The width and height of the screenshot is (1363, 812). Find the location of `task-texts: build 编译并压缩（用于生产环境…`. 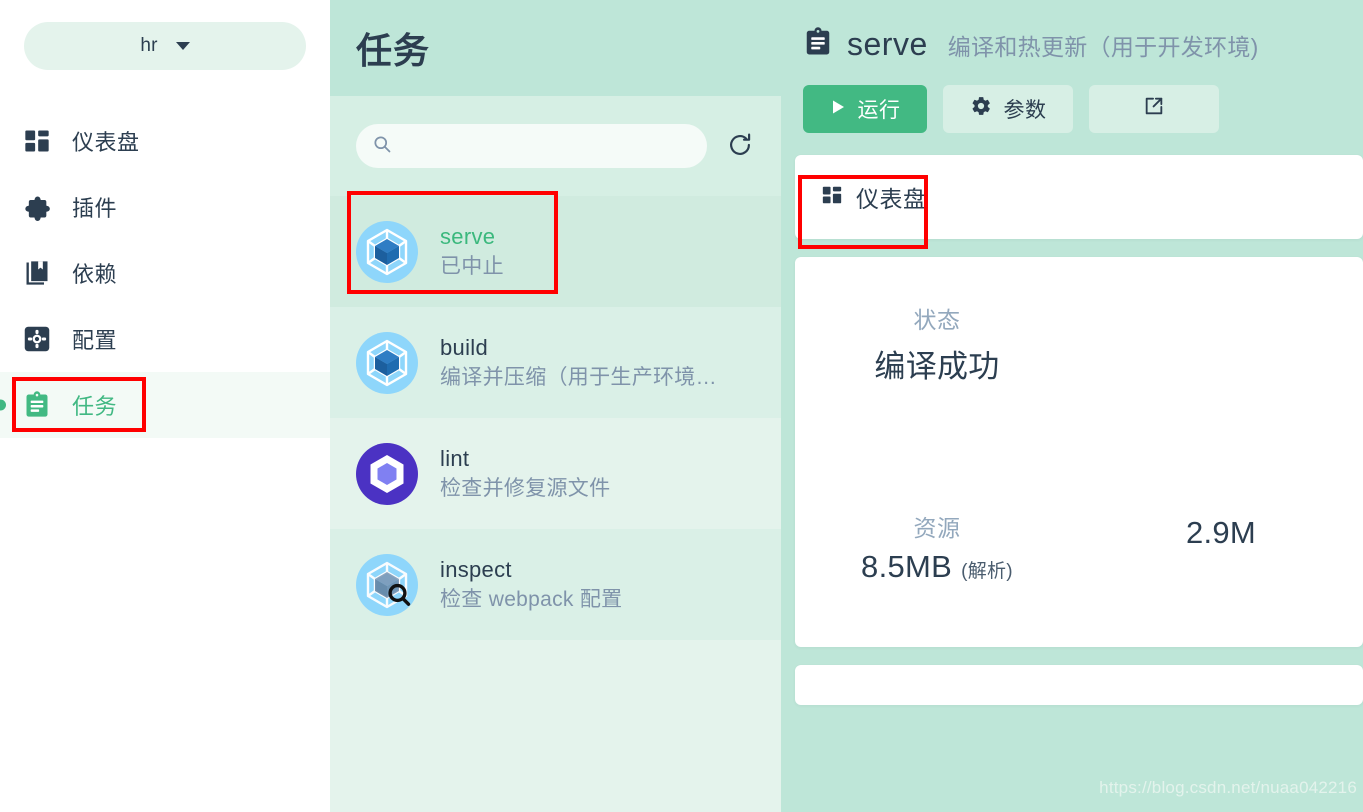

task-texts: build 编译并压缩（用于生产环境… is located at coordinates (578, 362).